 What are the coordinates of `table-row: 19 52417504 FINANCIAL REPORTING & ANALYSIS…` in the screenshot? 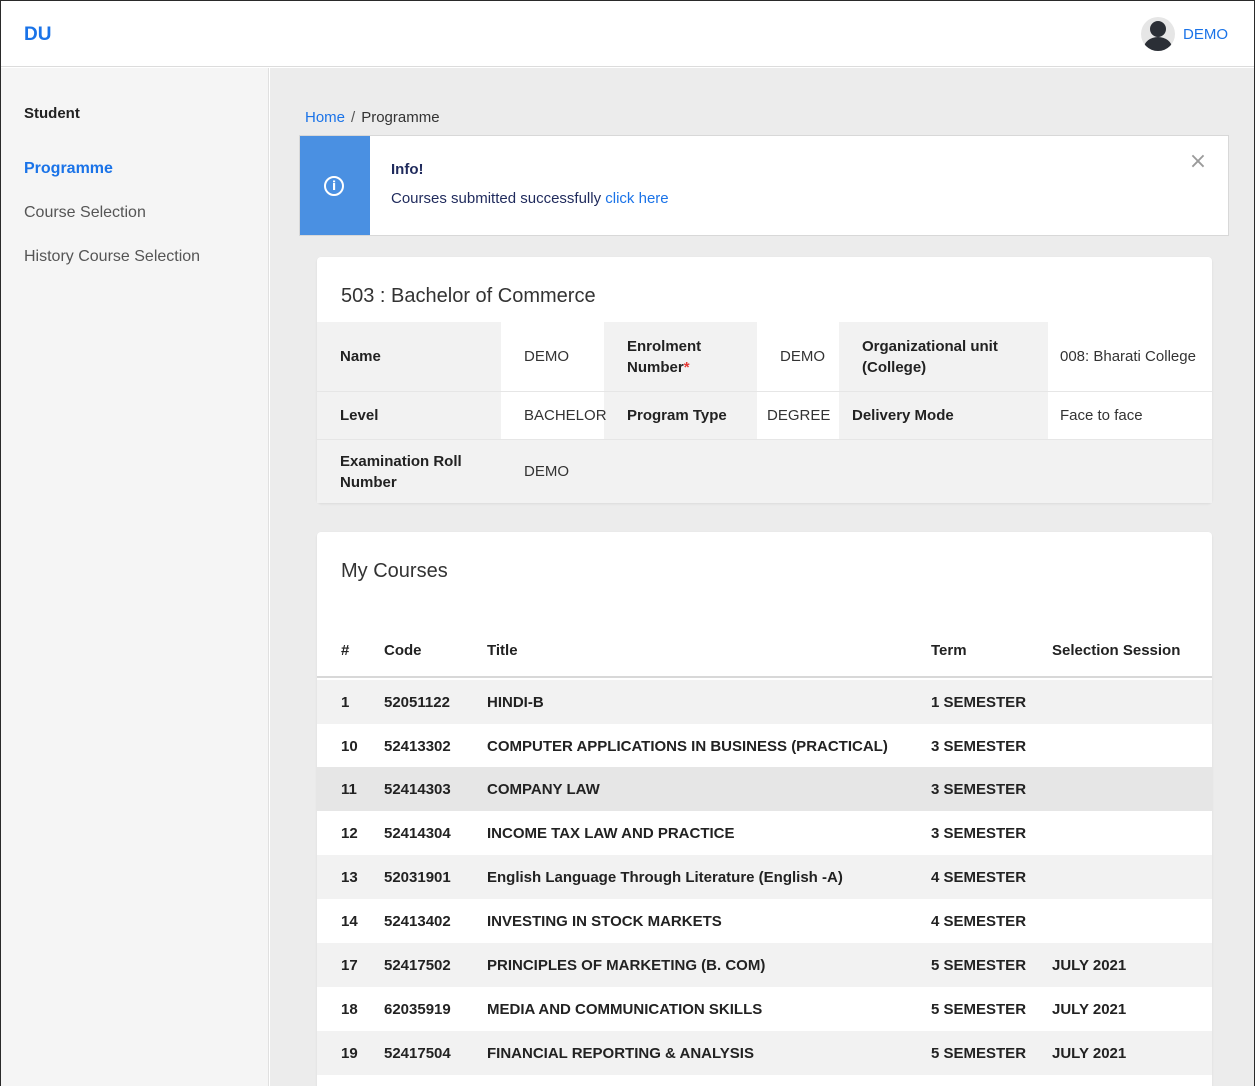 It's located at (764, 1053).